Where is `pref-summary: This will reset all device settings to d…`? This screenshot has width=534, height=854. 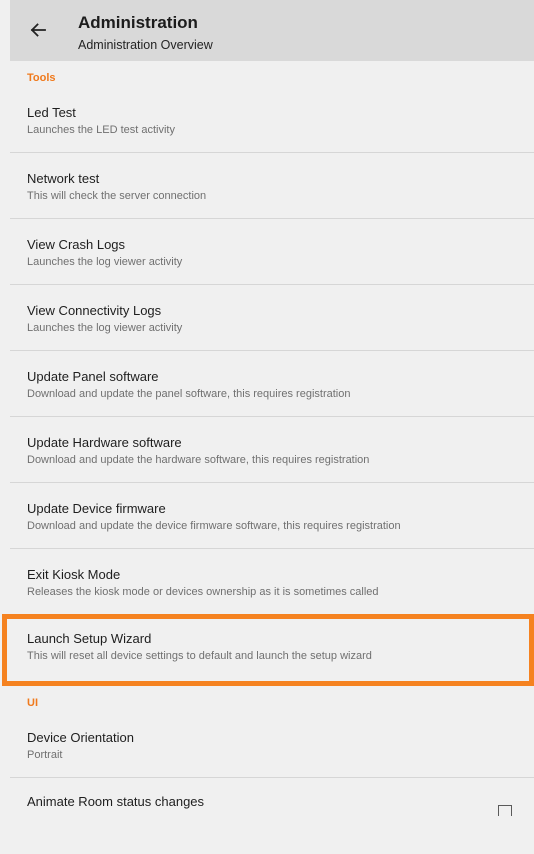 pref-summary: This will reset all device settings to d… is located at coordinates (199, 656).